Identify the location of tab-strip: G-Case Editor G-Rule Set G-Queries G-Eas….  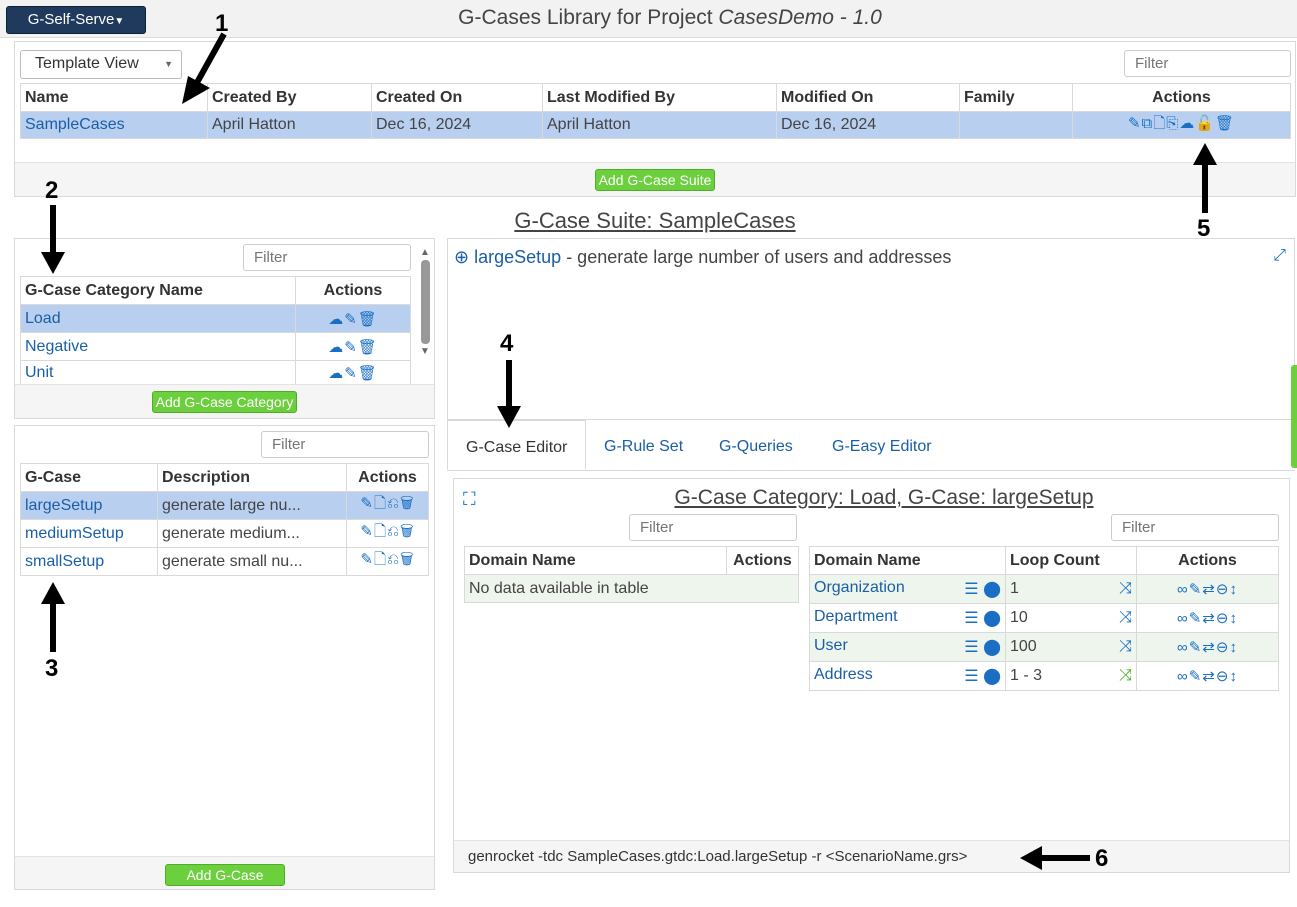
(871, 445).